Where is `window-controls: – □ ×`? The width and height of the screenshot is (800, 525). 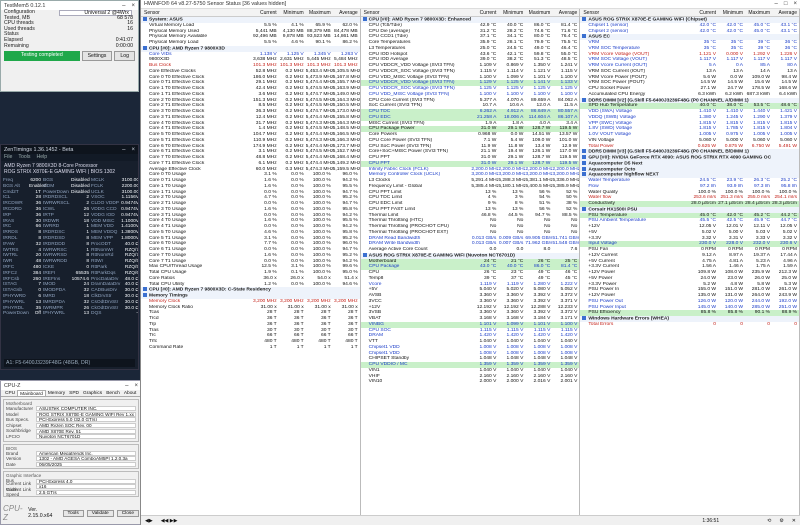
window-controls: – □ × is located at coordinates (786, 4).